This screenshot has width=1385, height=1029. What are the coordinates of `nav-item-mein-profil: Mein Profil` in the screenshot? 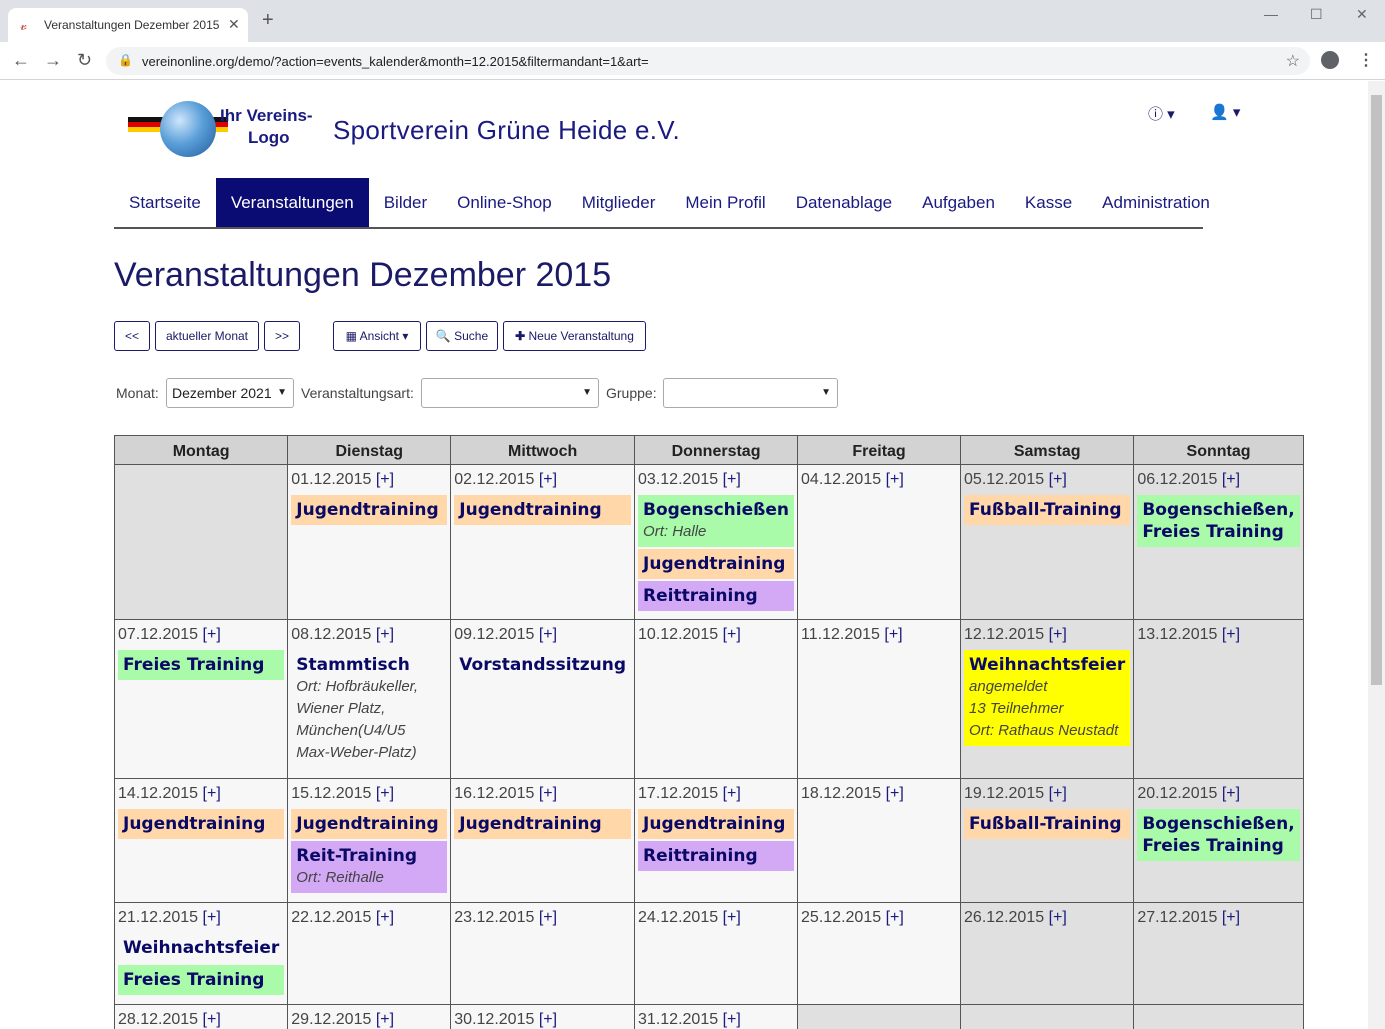 It's located at (725, 202).